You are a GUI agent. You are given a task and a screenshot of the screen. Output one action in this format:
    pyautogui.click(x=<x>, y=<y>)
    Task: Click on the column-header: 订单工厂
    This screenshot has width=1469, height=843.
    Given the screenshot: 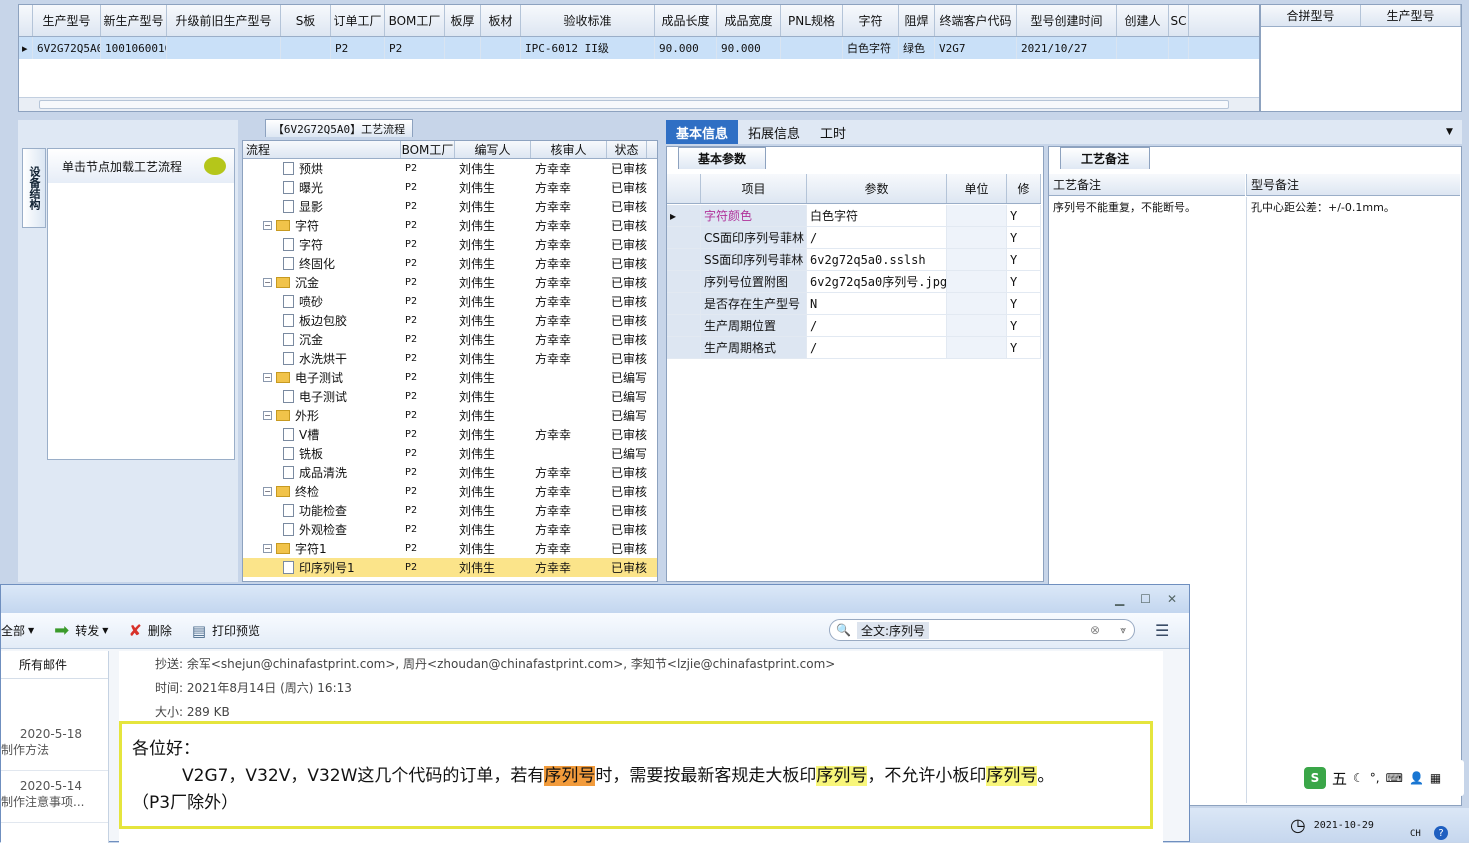 What is the action you would take?
    pyautogui.click(x=358, y=20)
    